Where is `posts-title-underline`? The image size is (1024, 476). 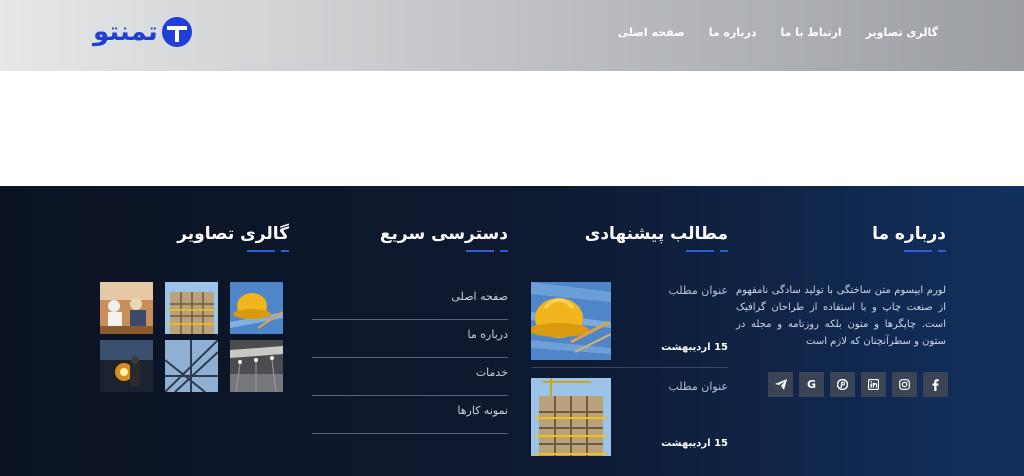
posts-title-underline is located at coordinates (707, 251).